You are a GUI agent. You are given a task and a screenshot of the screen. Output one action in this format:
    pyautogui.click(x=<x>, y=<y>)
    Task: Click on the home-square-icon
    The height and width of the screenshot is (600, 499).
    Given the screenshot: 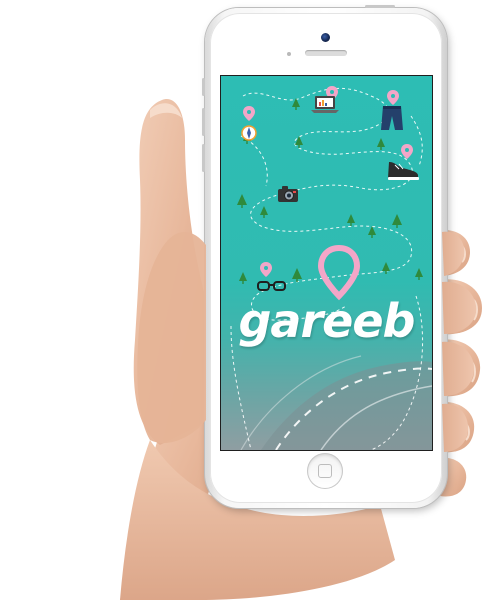 What is the action you would take?
    pyautogui.click(x=325, y=471)
    